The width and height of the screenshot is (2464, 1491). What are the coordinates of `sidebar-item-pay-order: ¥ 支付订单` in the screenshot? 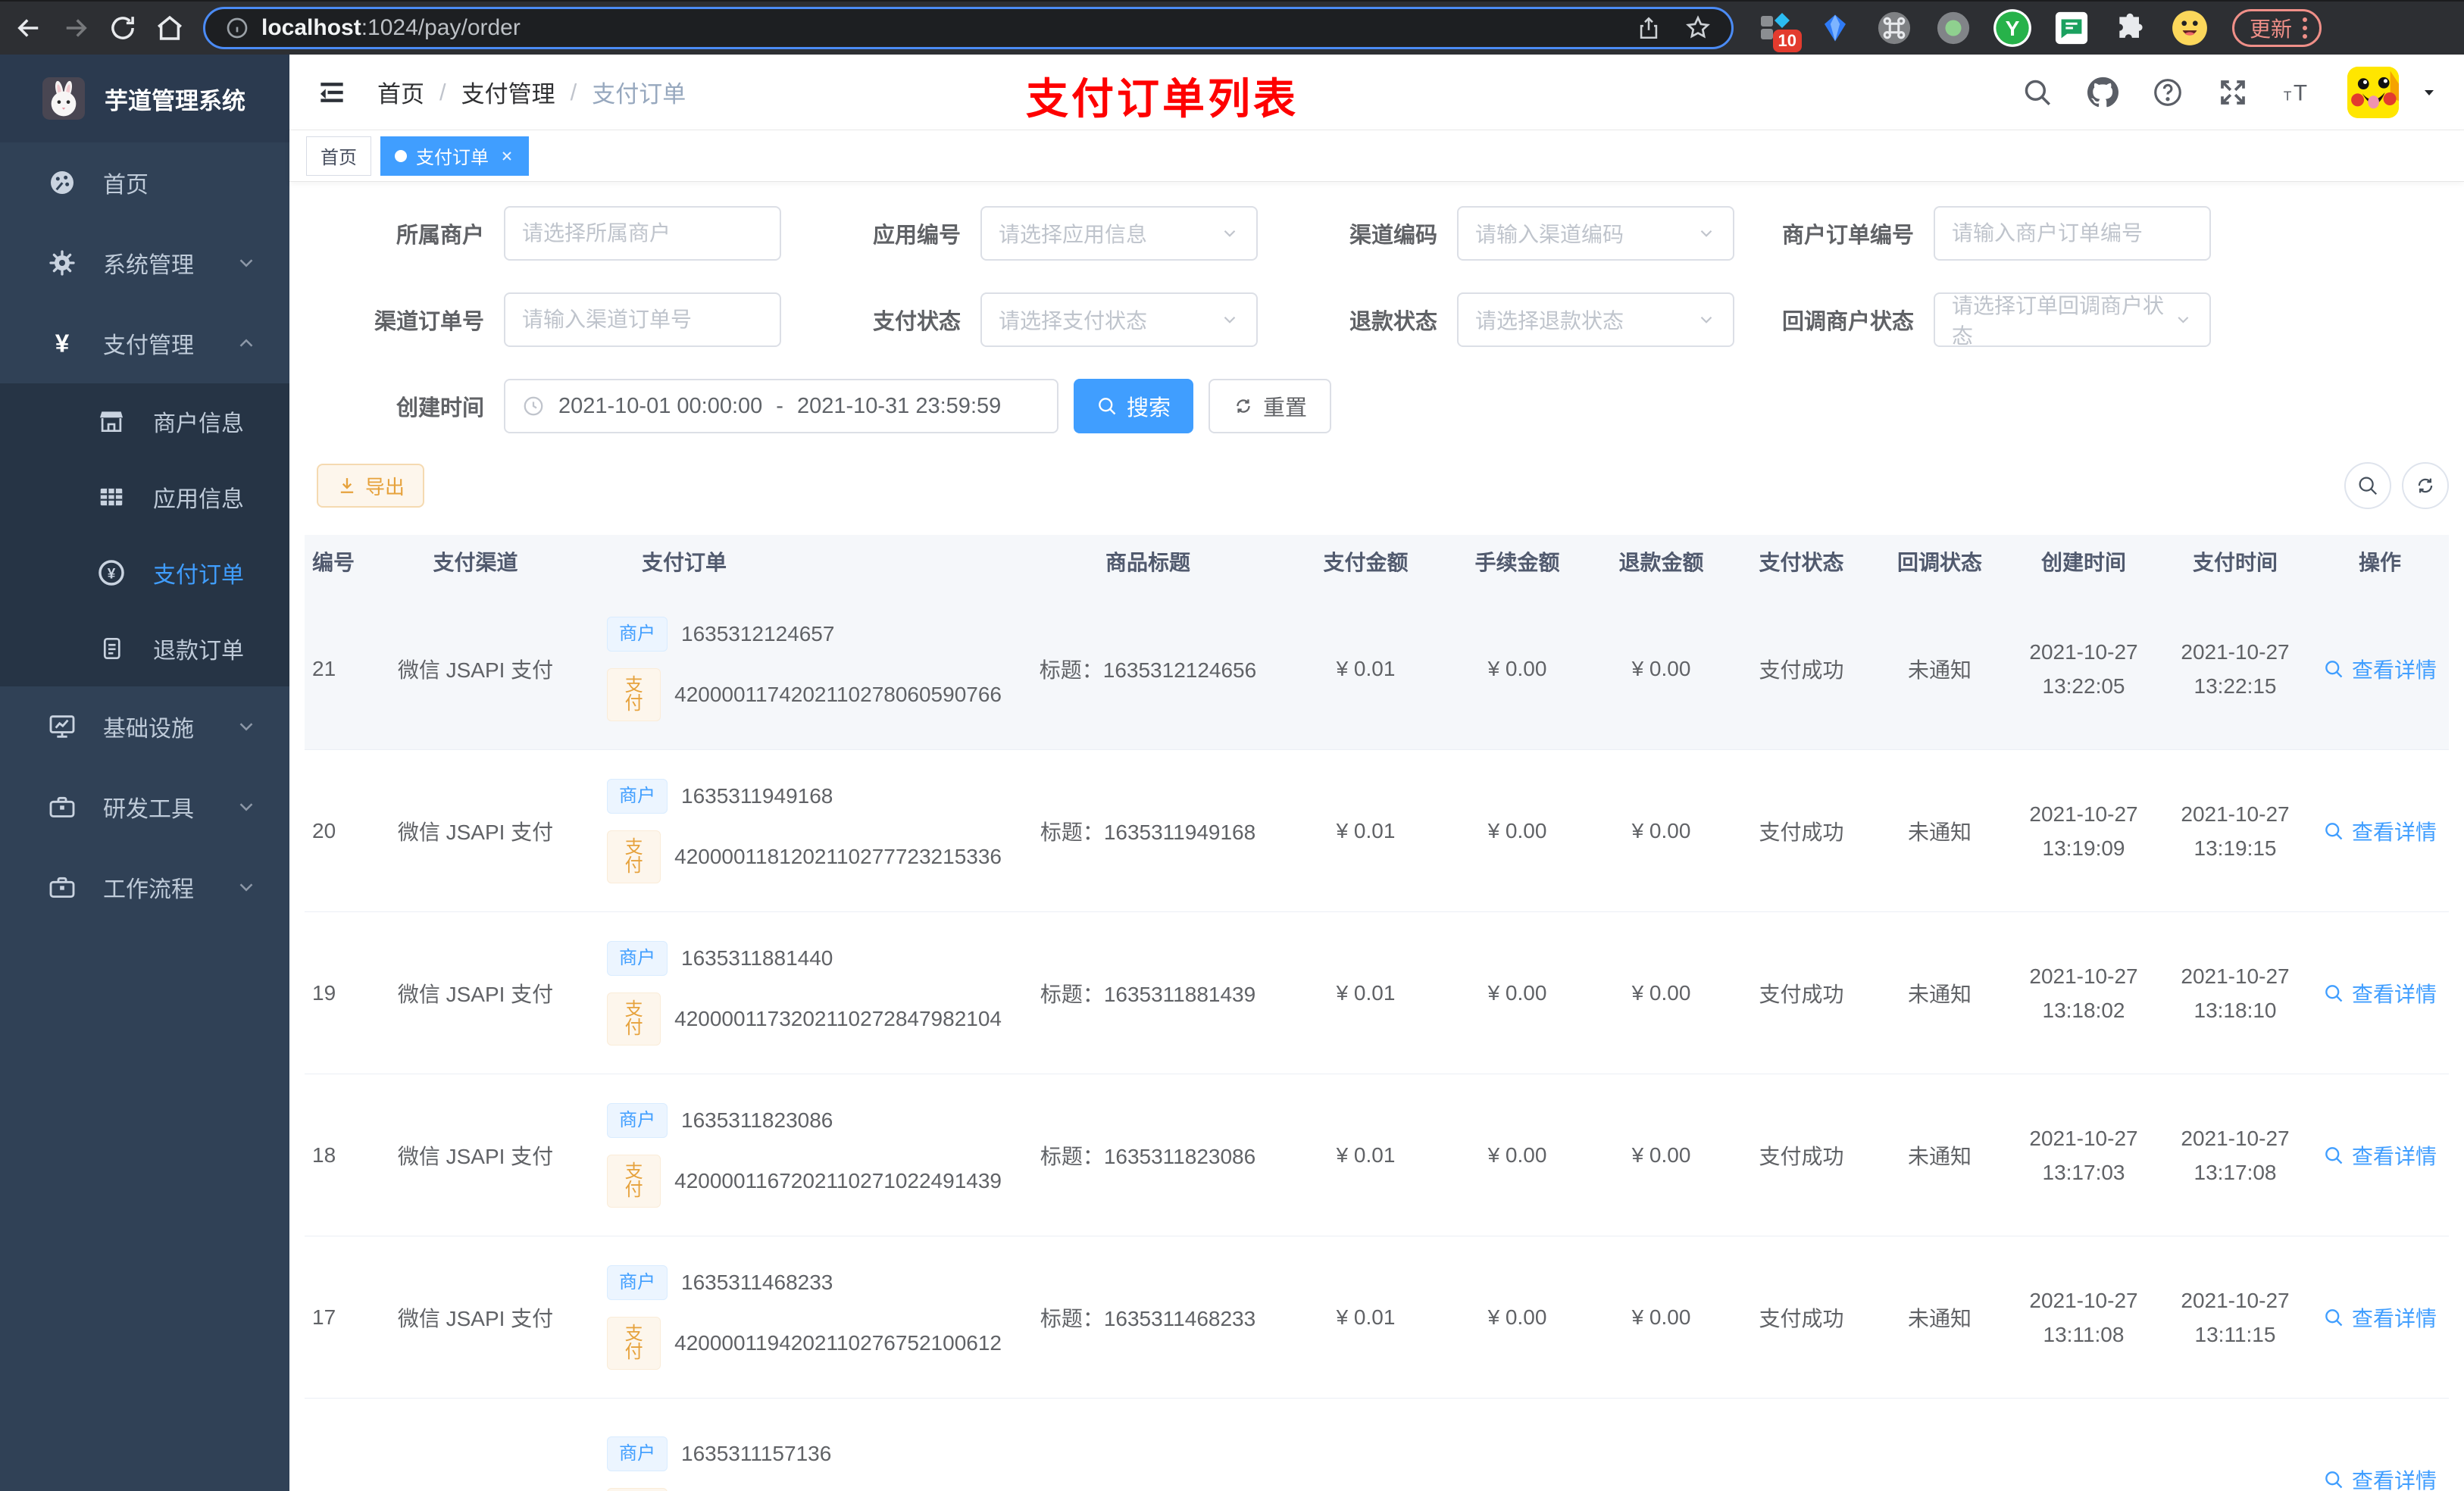 It's located at (144, 573).